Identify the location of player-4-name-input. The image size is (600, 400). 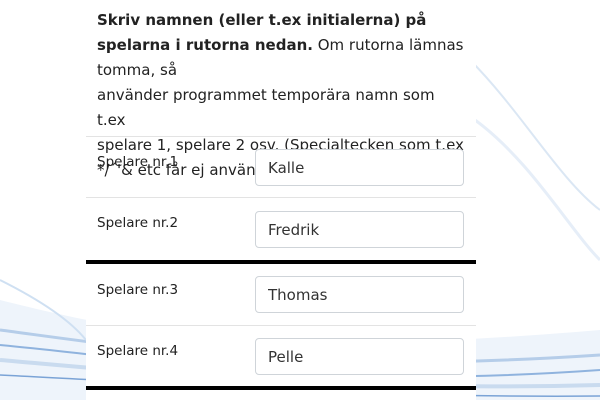
(359, 356).